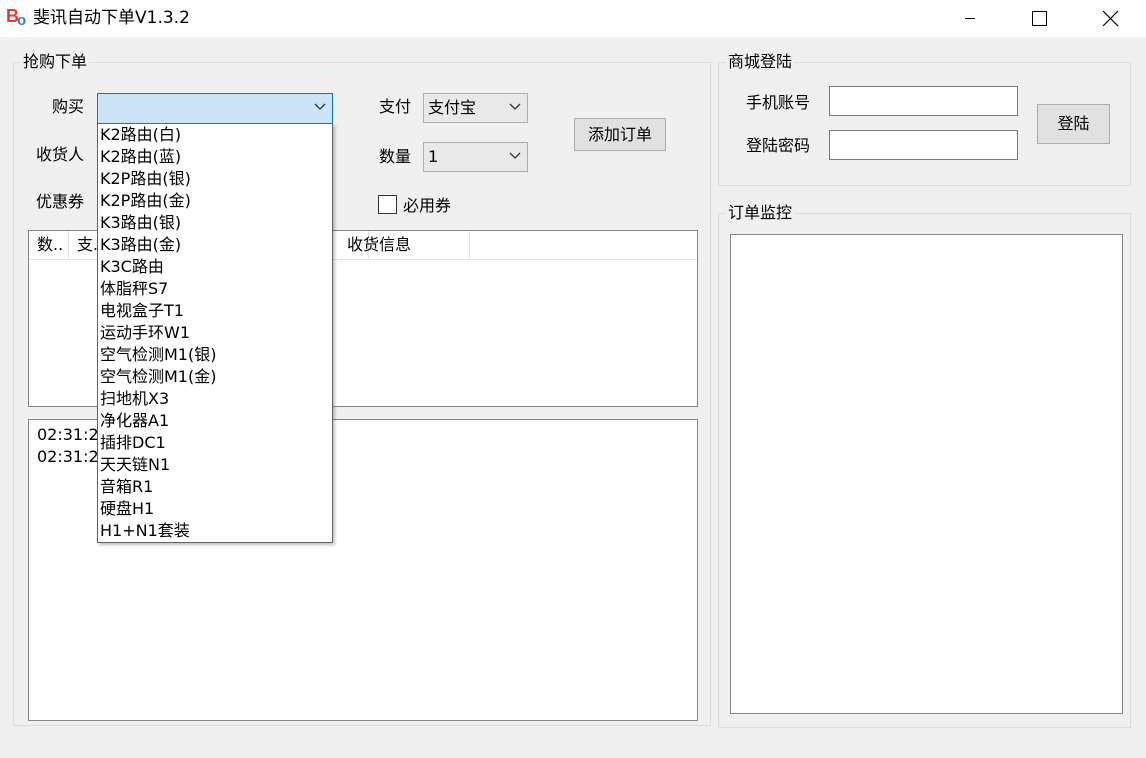 Image resolution: width=1146 pixels, height=758 pixels. What do you see at coordinates (573, 18) in the screenshot?
I see `title-bar: B o 斐讯自动下单V1.3.2` at bounding box center [573, 18].